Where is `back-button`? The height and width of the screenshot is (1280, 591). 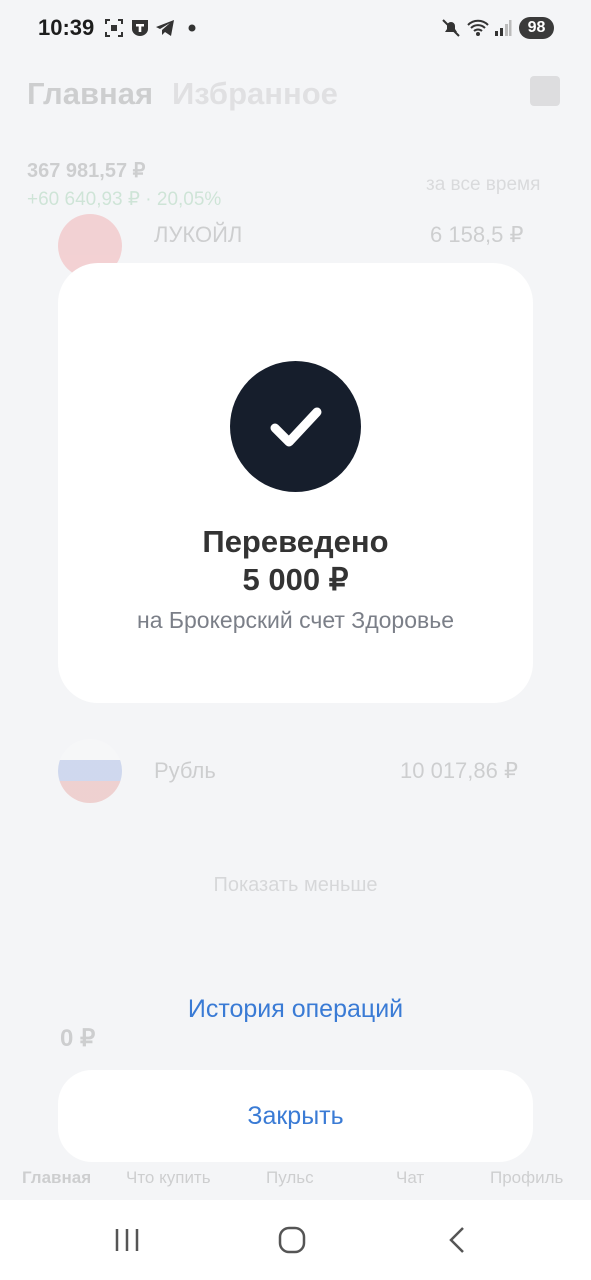 back-button is located at coordinates (458, 1240).